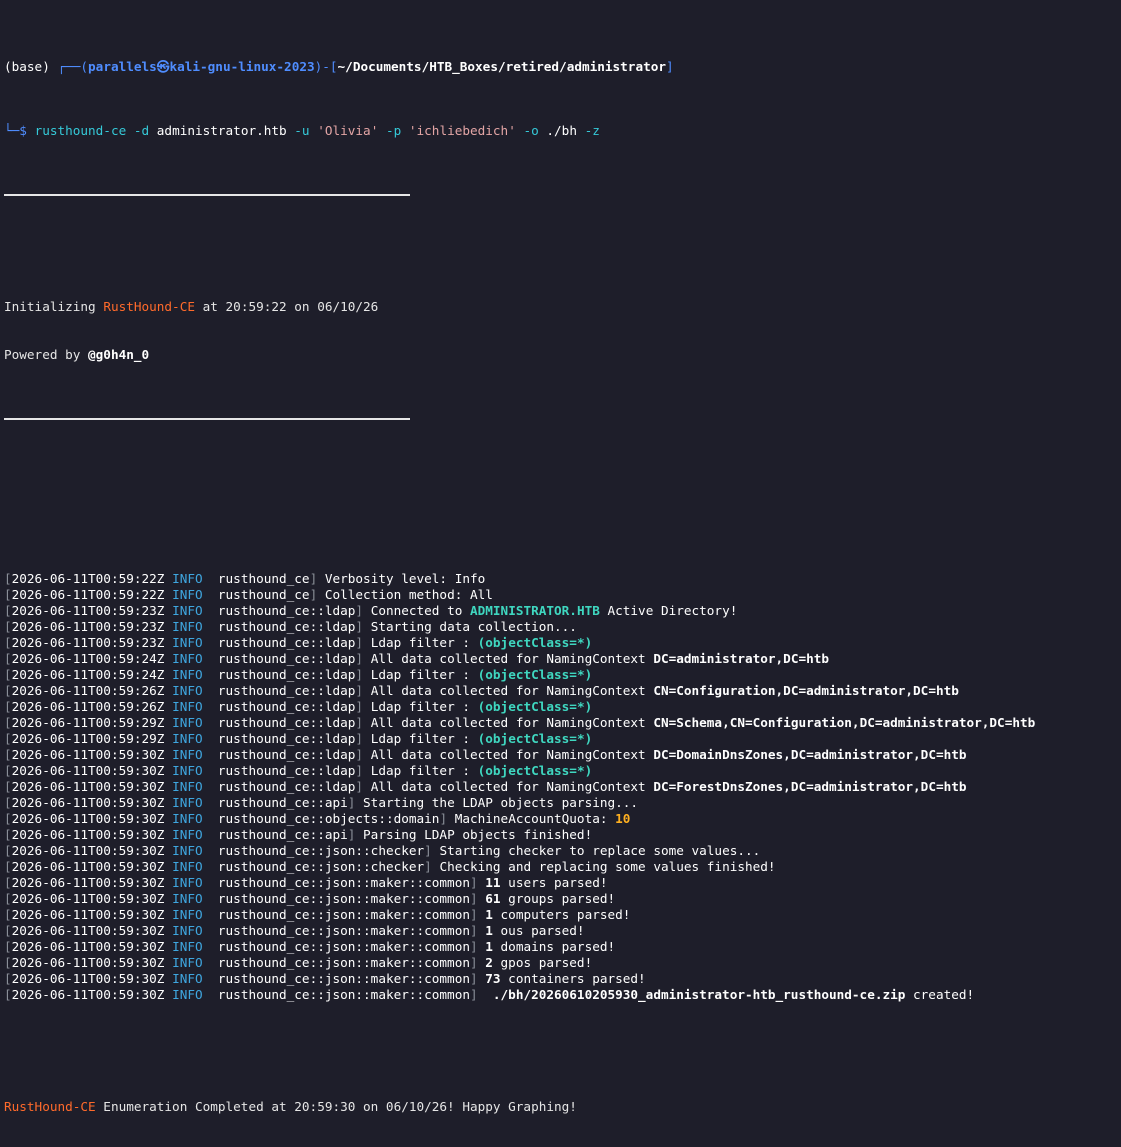 The width and height of the screenshot is (1121, 1147). Describe the element at coordinates (348, 130) in the screenshot. I see `command-user: 'Olivia'` at that location.